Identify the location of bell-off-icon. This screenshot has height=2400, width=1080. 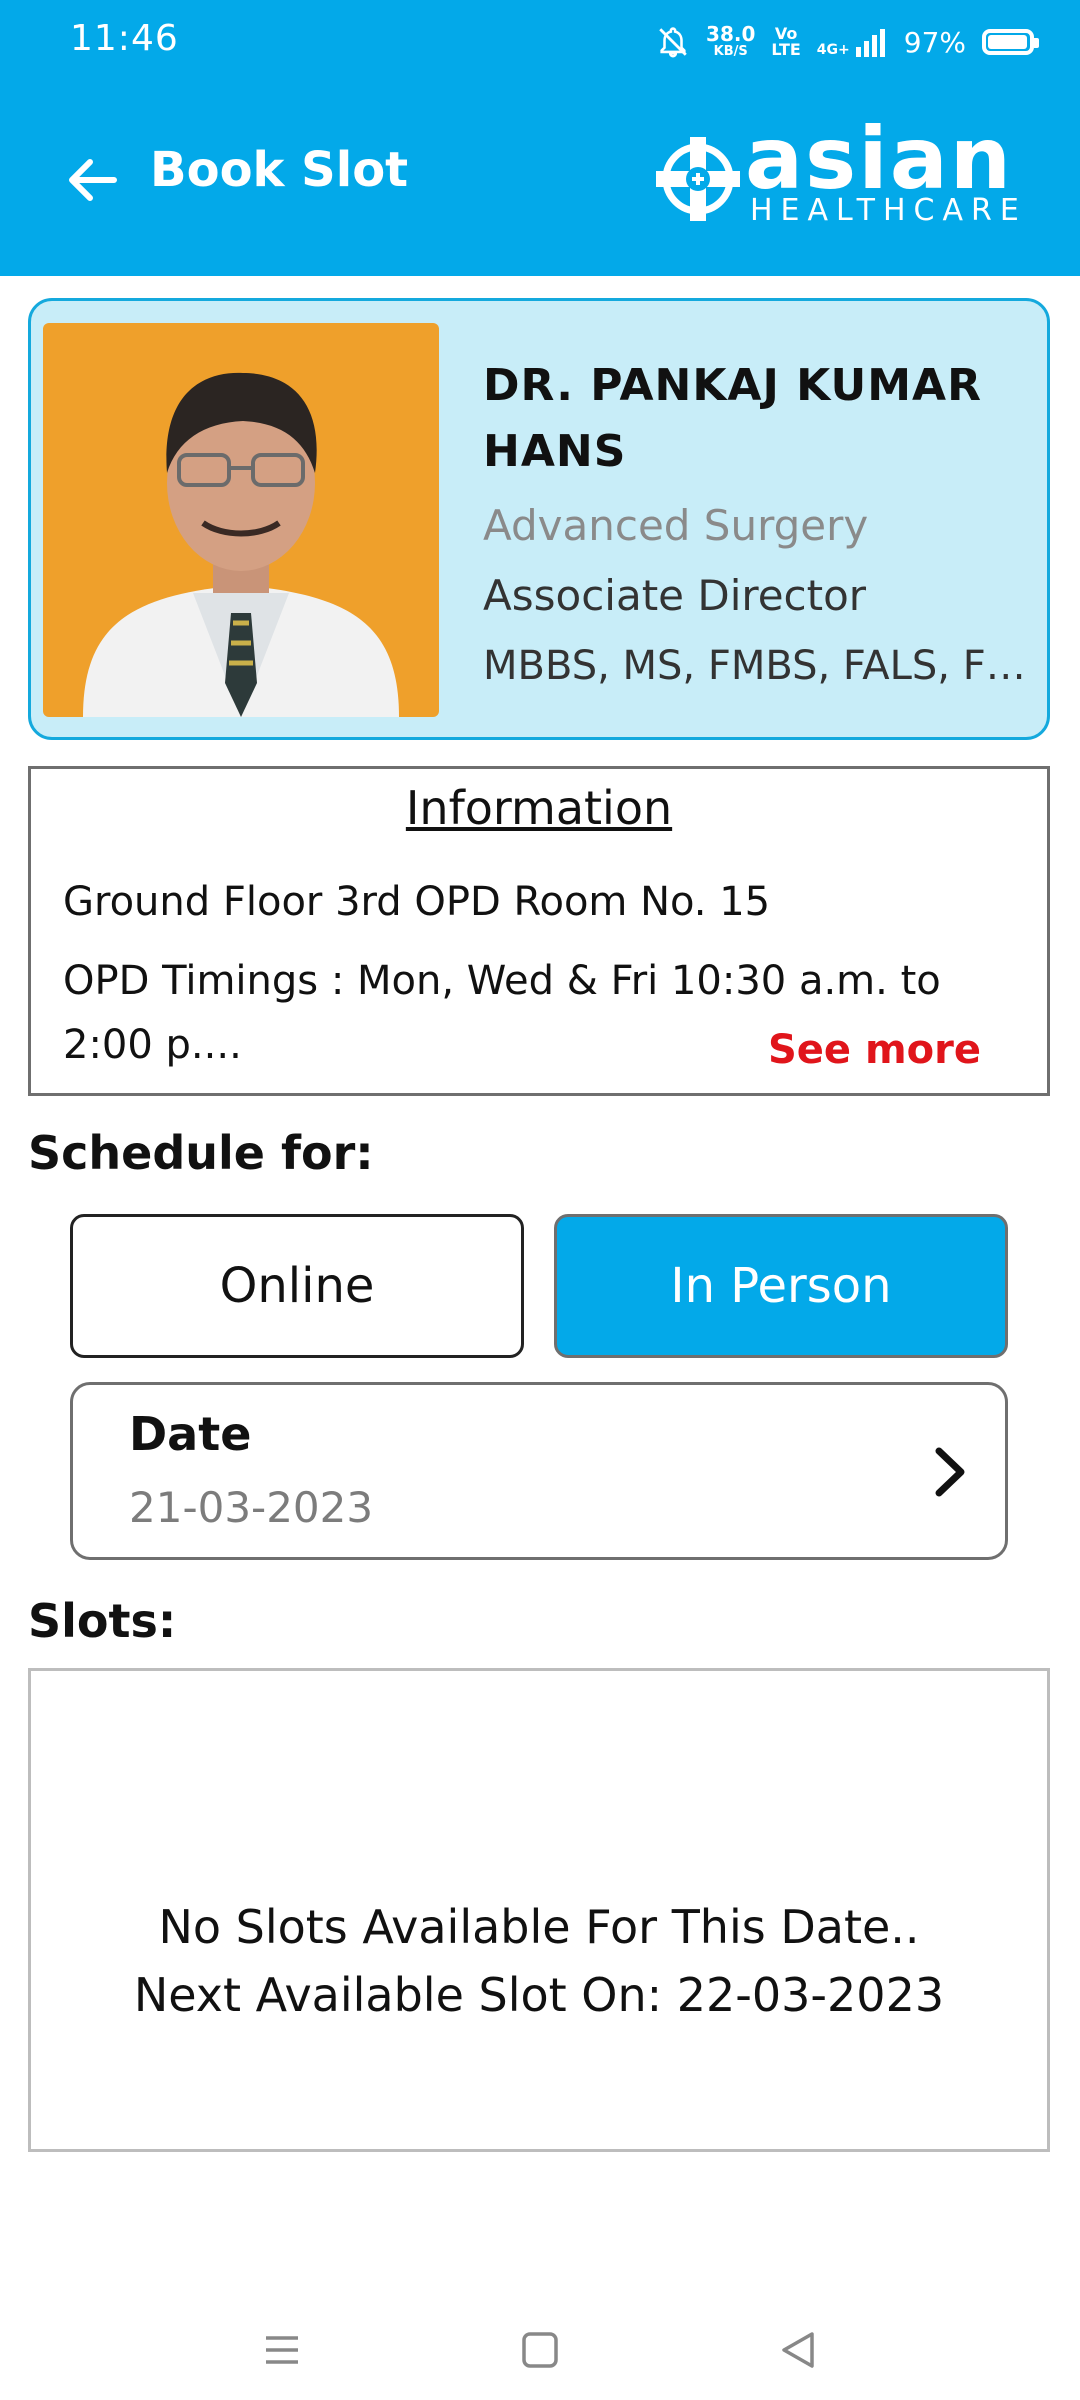
(673, 42).